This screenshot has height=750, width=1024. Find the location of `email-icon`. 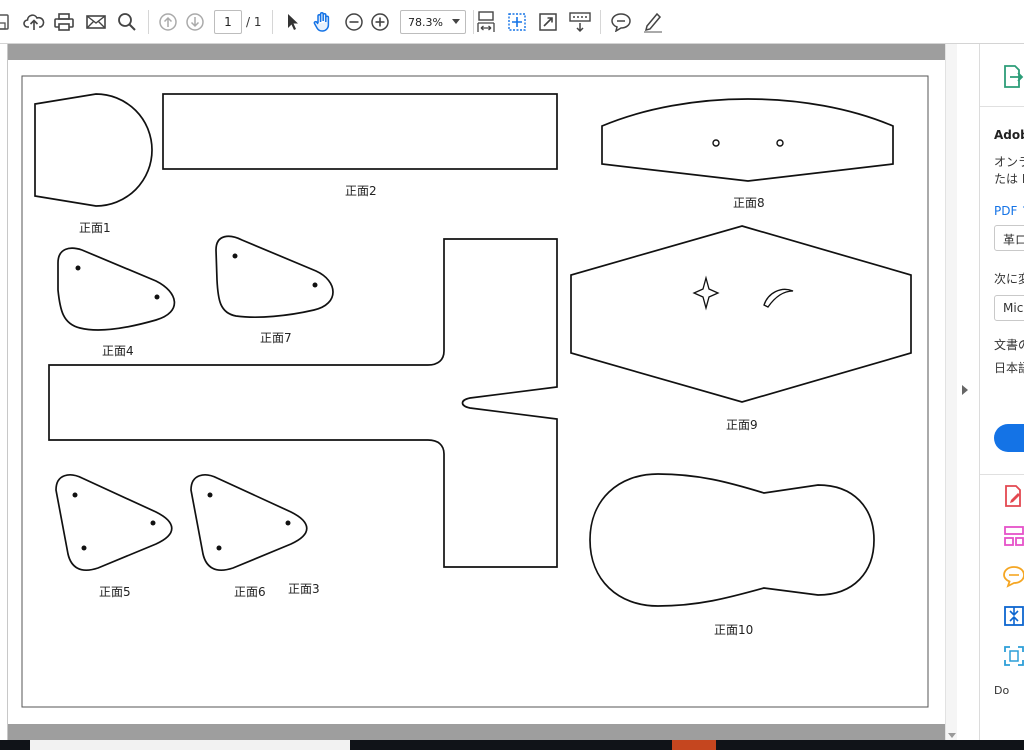

email-icon is located at coordinates (96, 22).